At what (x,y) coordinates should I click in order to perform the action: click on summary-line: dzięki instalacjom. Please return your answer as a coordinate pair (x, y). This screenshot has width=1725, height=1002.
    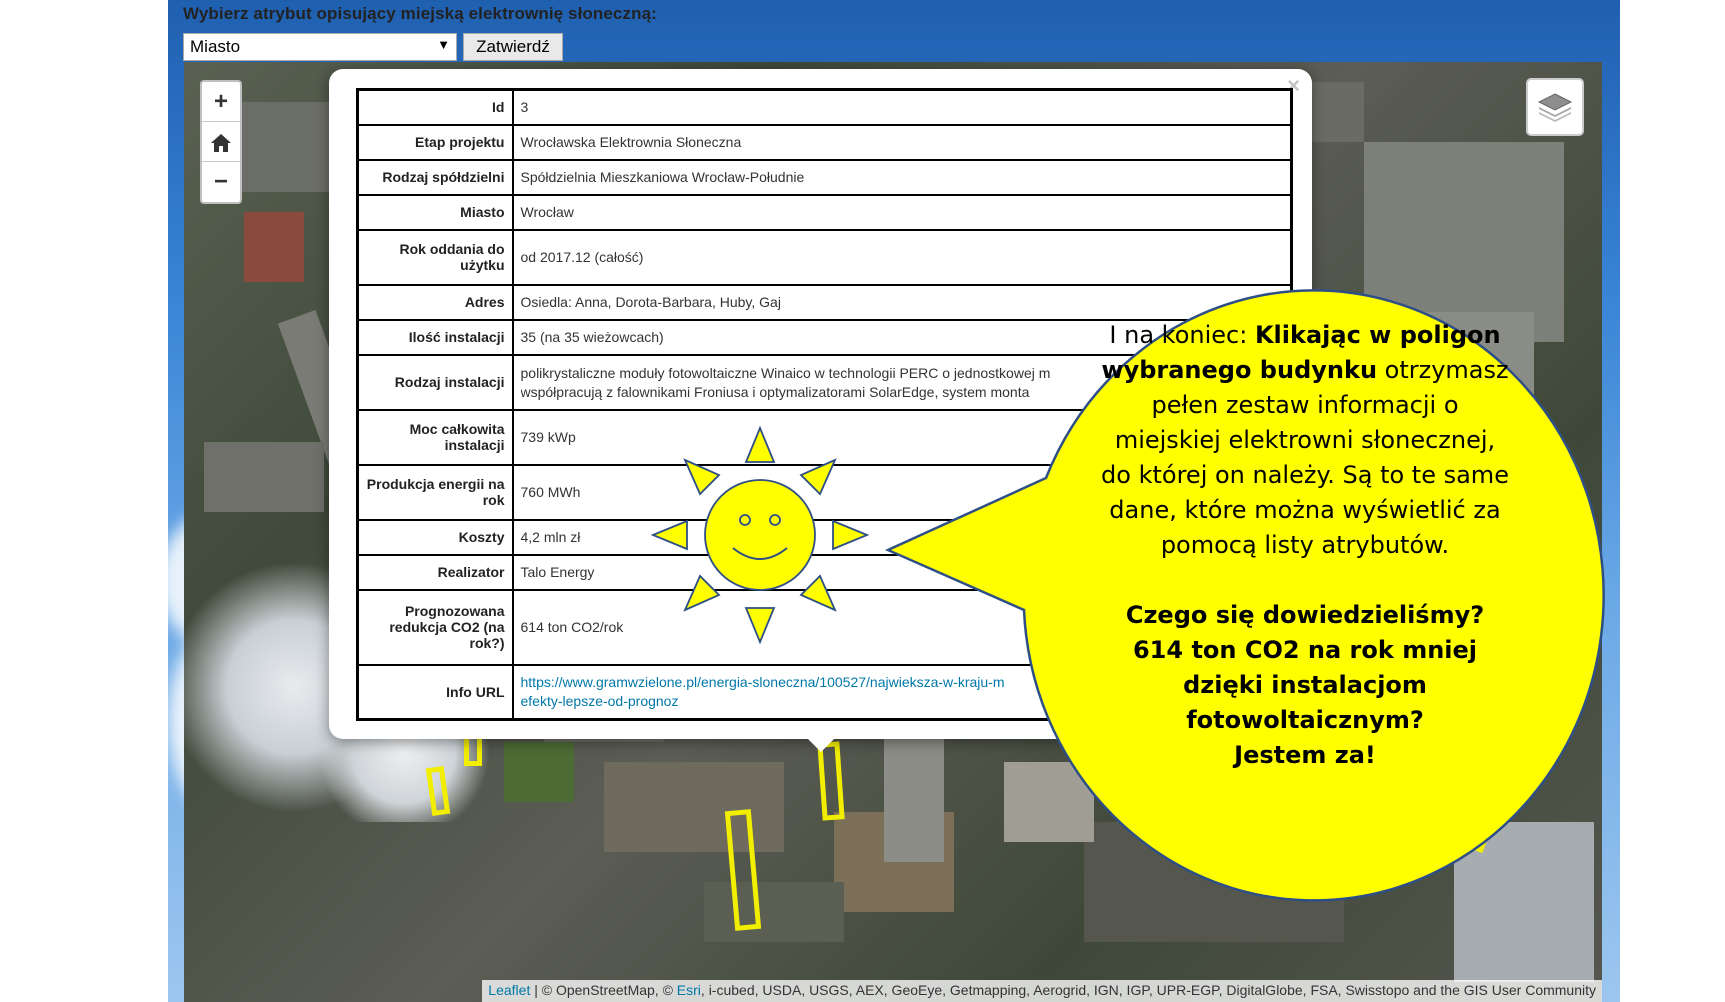
    Looking at the image, I should click on (1305, 685).